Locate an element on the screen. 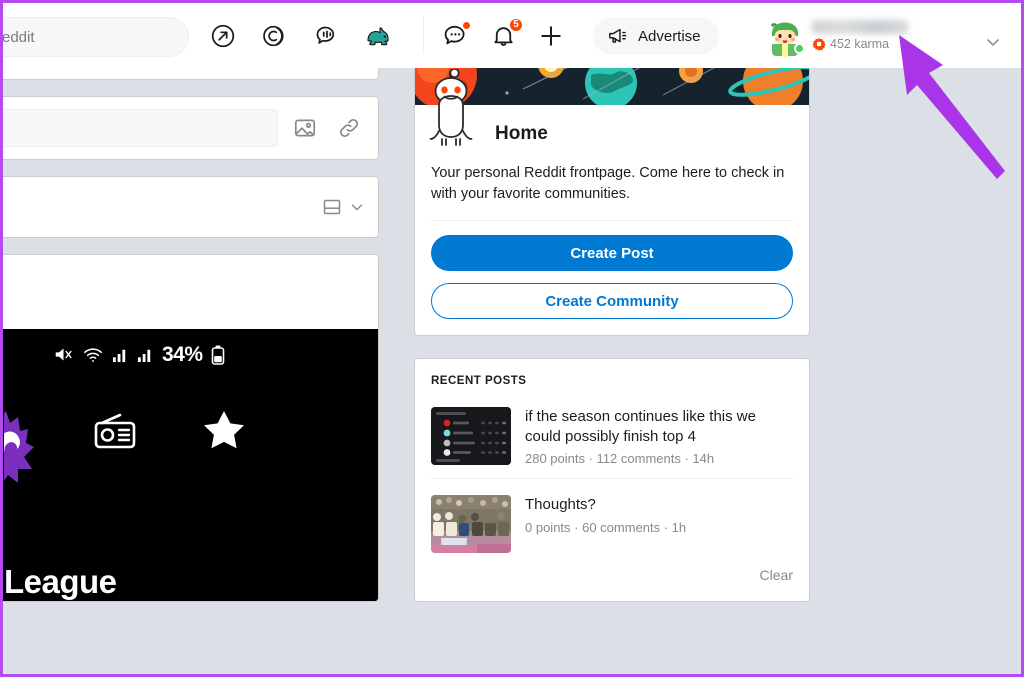 The image size is (1024, 677). search-box is located at coordinates (96, 37).